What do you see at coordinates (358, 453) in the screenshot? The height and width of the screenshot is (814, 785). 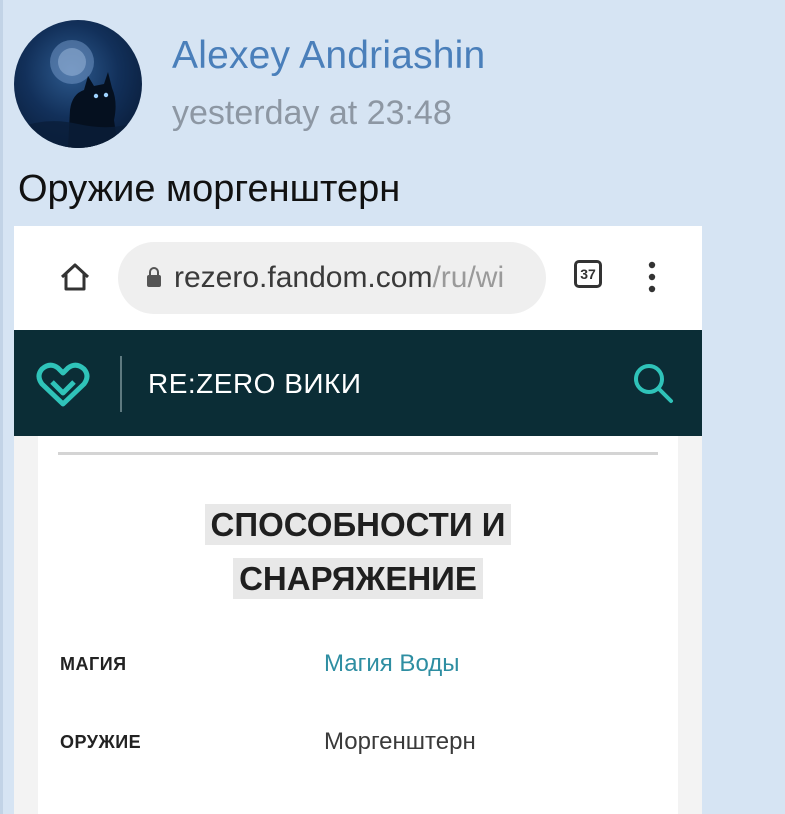 I see `divider-rule` at bounding box center [358, 453].